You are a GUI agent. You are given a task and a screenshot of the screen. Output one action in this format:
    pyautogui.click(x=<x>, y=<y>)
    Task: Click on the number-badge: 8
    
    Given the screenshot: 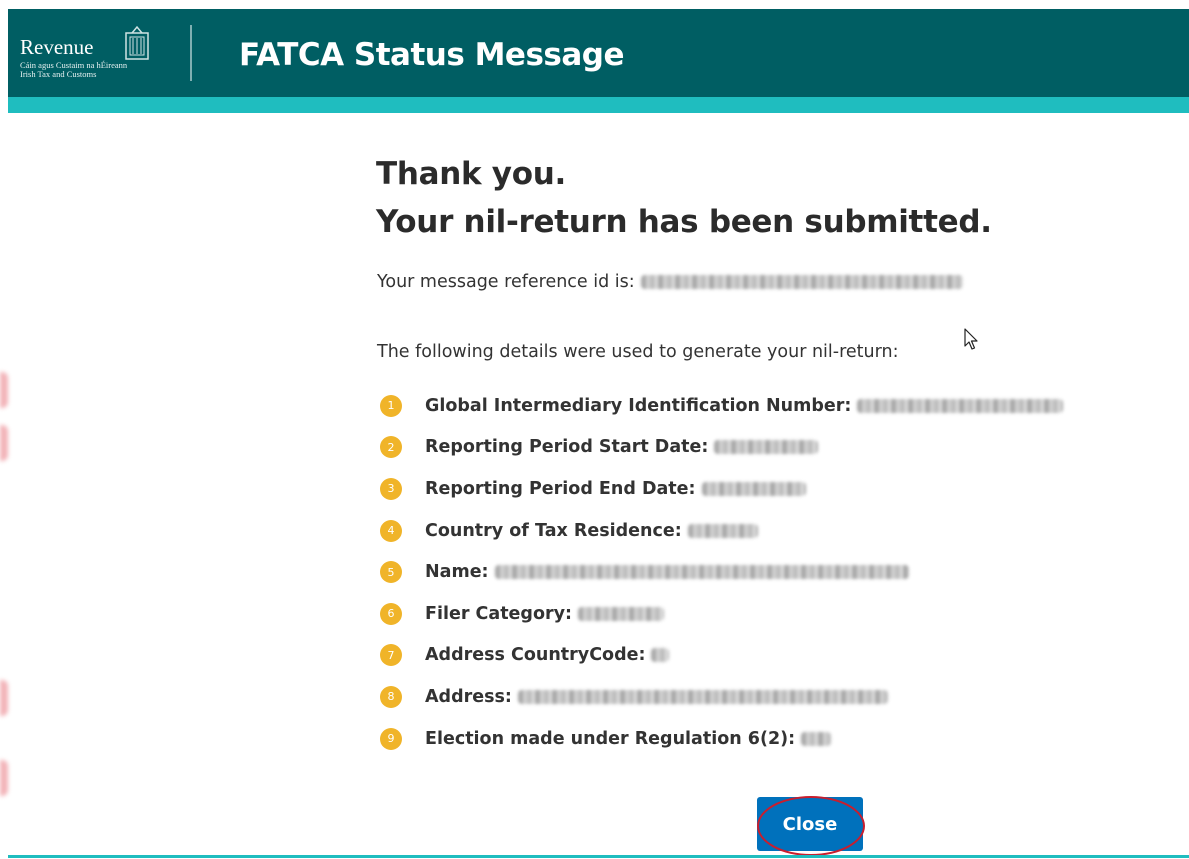 What is the action you would take?
    pyautogui.click(x=391, y=696)
    